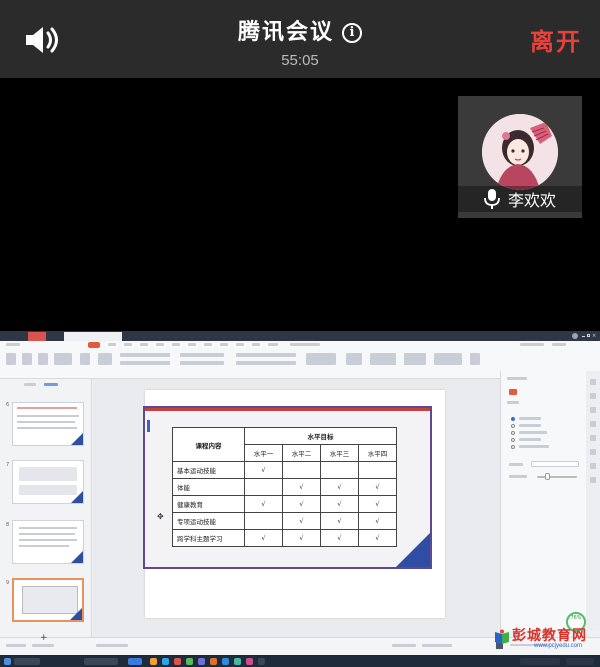  I want to click on slide-thumbnail-selected, so click(48, 600).